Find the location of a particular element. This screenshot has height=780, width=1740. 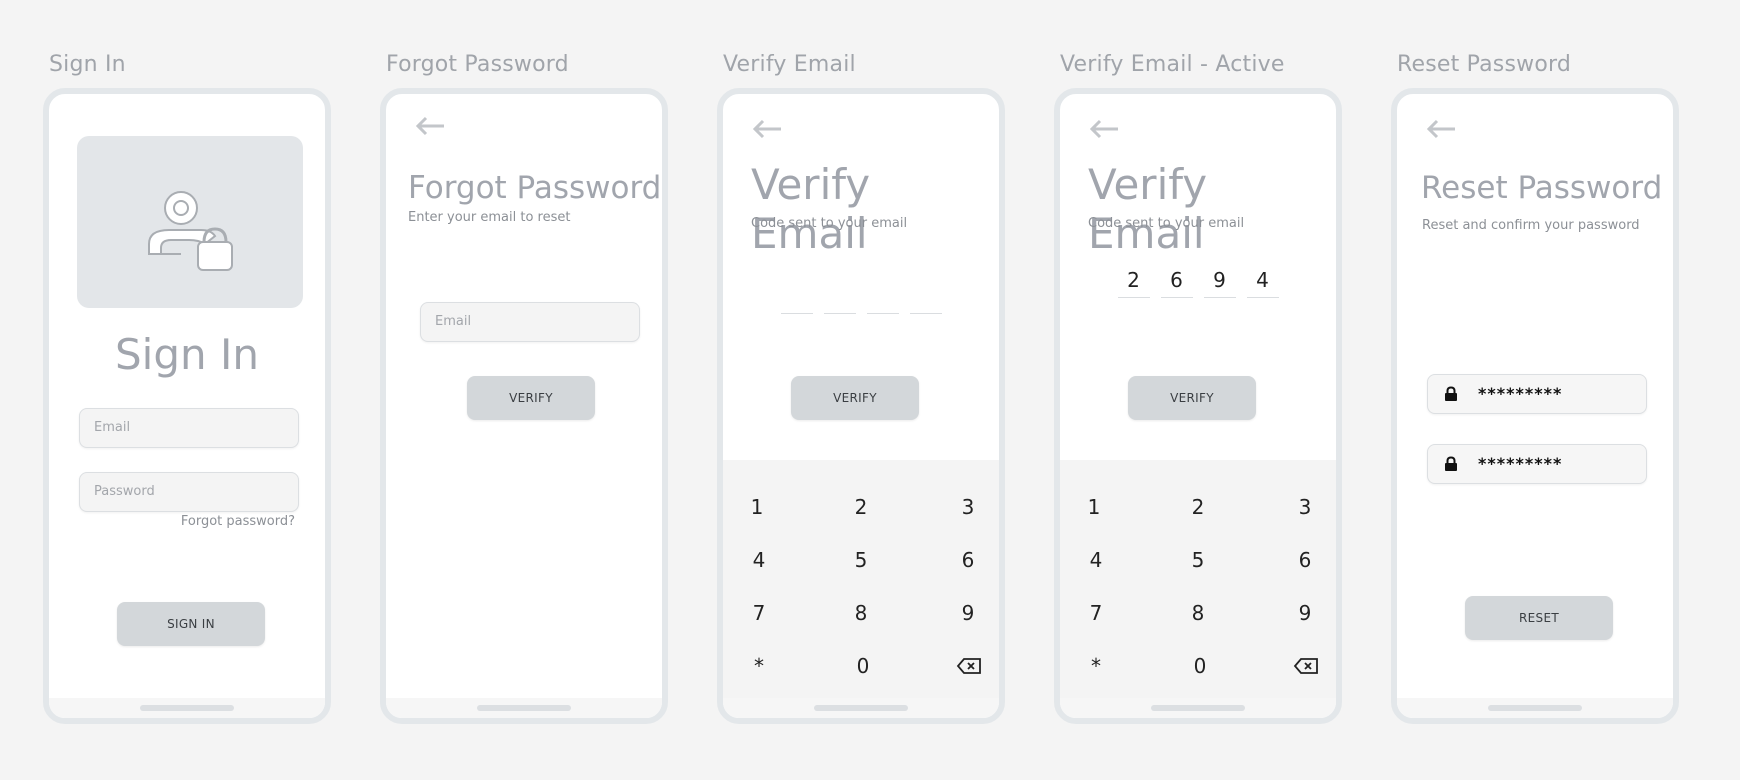

code-digit-2: 6 is located at coordinates (1176, 282).